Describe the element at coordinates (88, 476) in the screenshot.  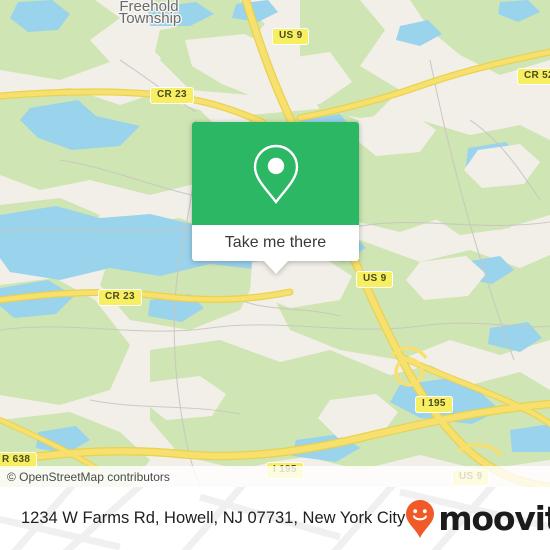
I see `attribution-text: © OpenStreetMap contributors` at that location.